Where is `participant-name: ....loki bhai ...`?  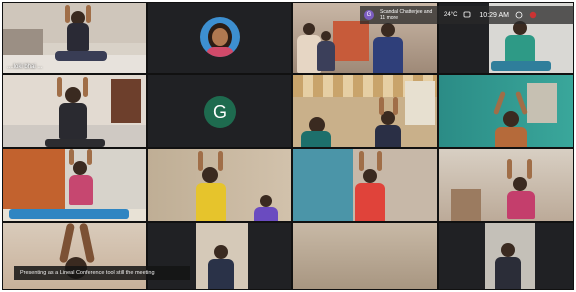 participant-name: ....loki bhai ... is located at coordinates (25, 67).